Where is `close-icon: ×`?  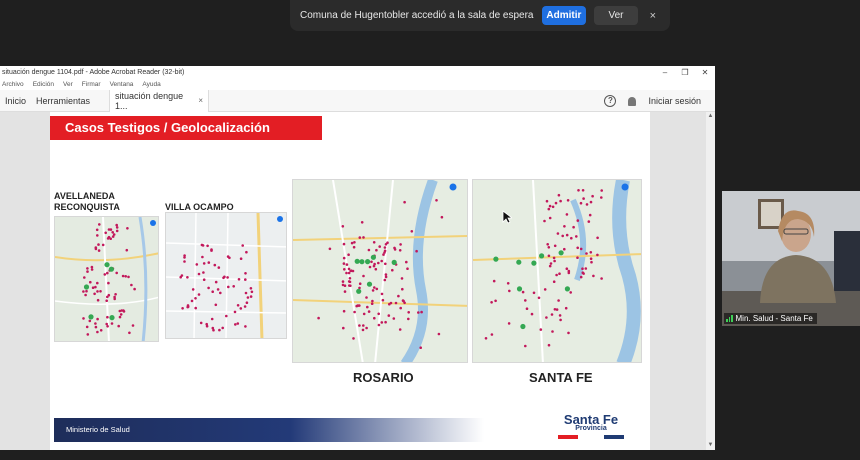
close-icon: × is located at coordinates (653, 16).